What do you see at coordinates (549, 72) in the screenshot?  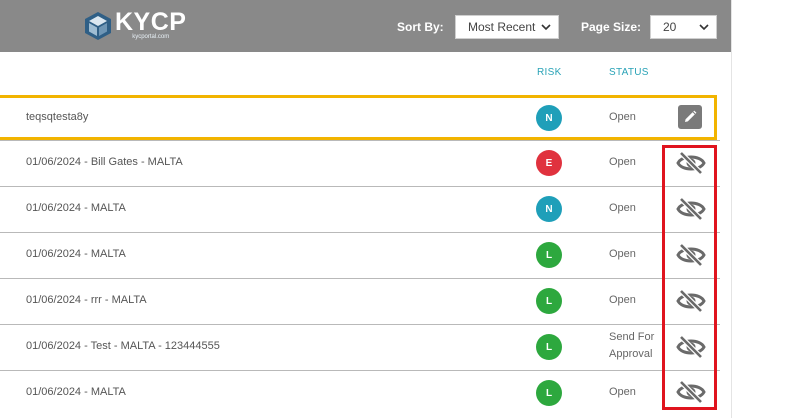 I see `risk-column-header: RISK` at bounding box center [549, 72].